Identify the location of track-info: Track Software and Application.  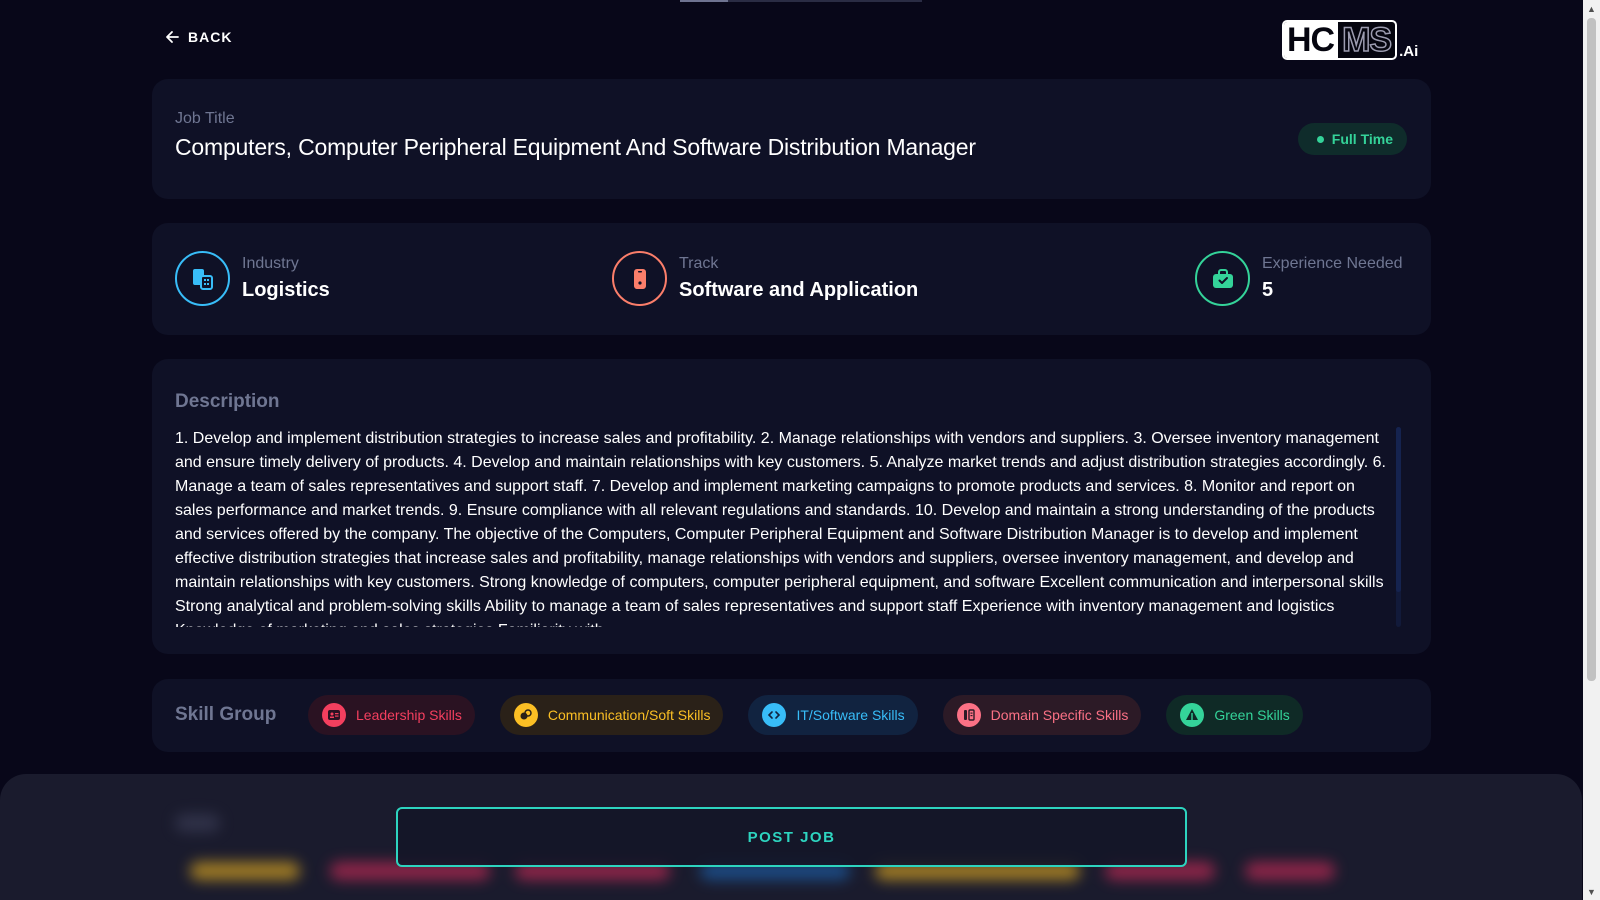
(765, 278).